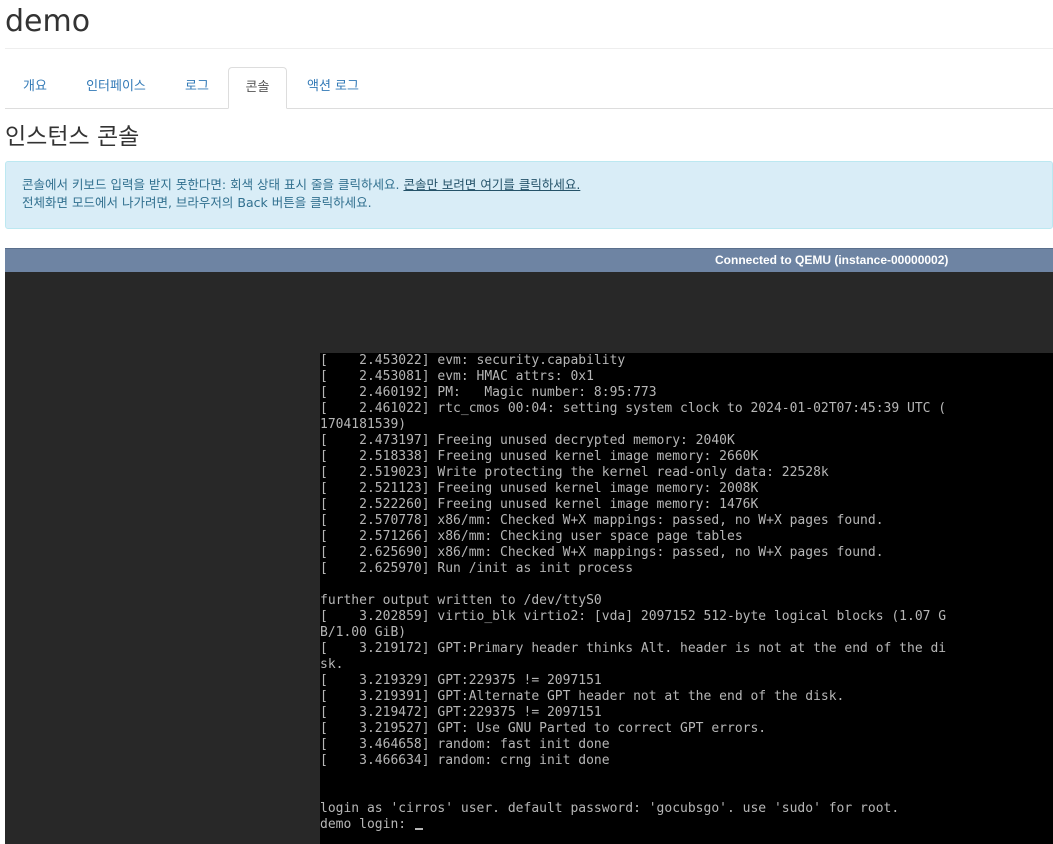 The image size is (1053, 844). Describe the element at coordinates (418, 829) in the screenshot. I see `text-cursor` at that location.